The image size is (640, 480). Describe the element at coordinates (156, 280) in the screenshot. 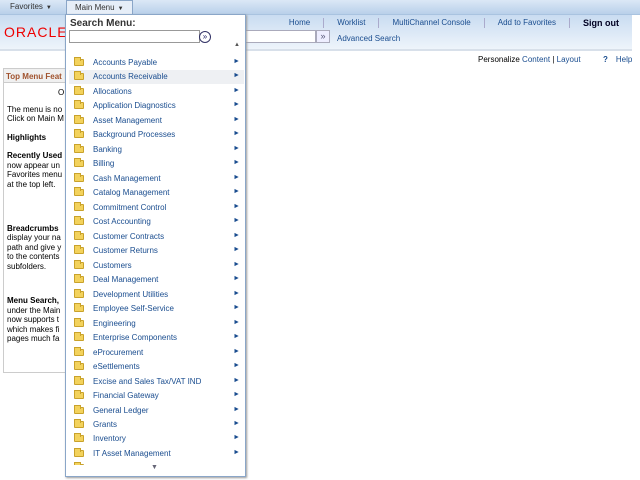

I see `menu-item: Deal Management ►` at that location.